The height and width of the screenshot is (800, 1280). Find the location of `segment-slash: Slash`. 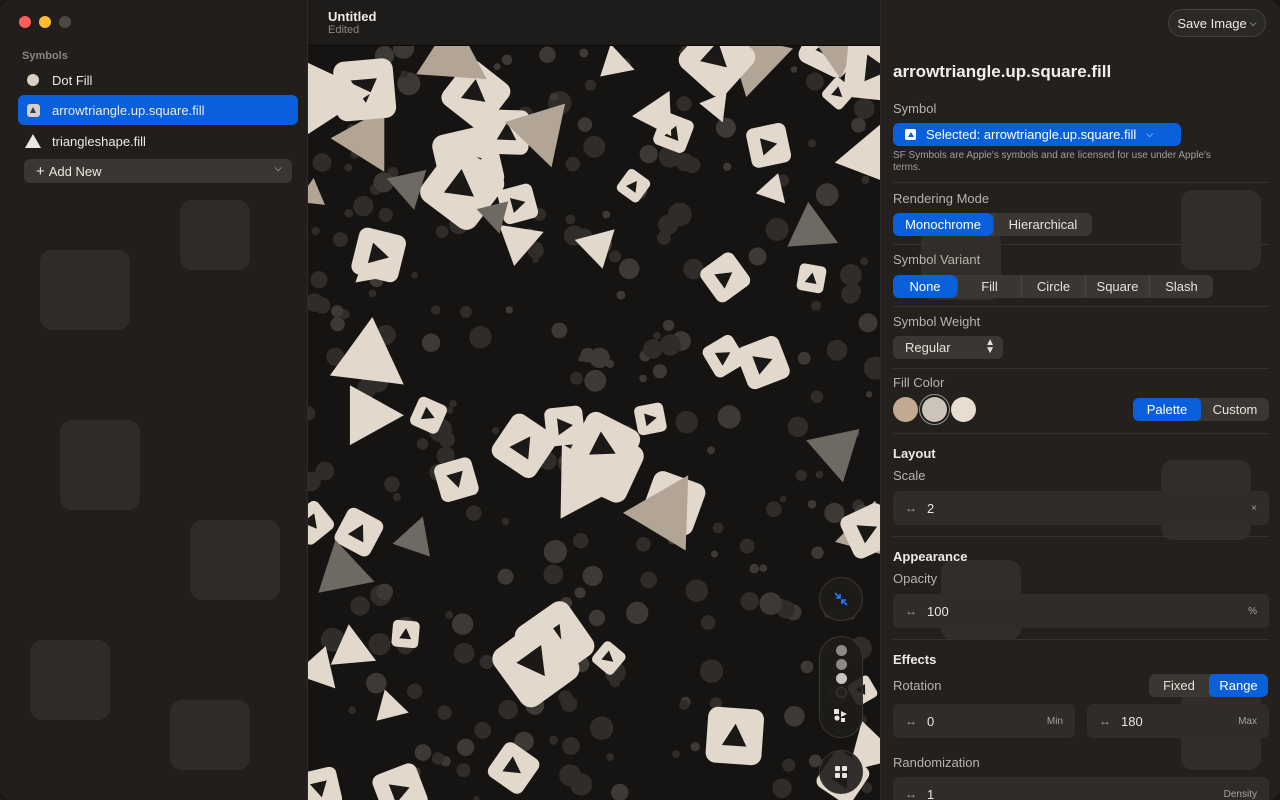

segment-slash: Slash is located at coordinates (1181, 286).